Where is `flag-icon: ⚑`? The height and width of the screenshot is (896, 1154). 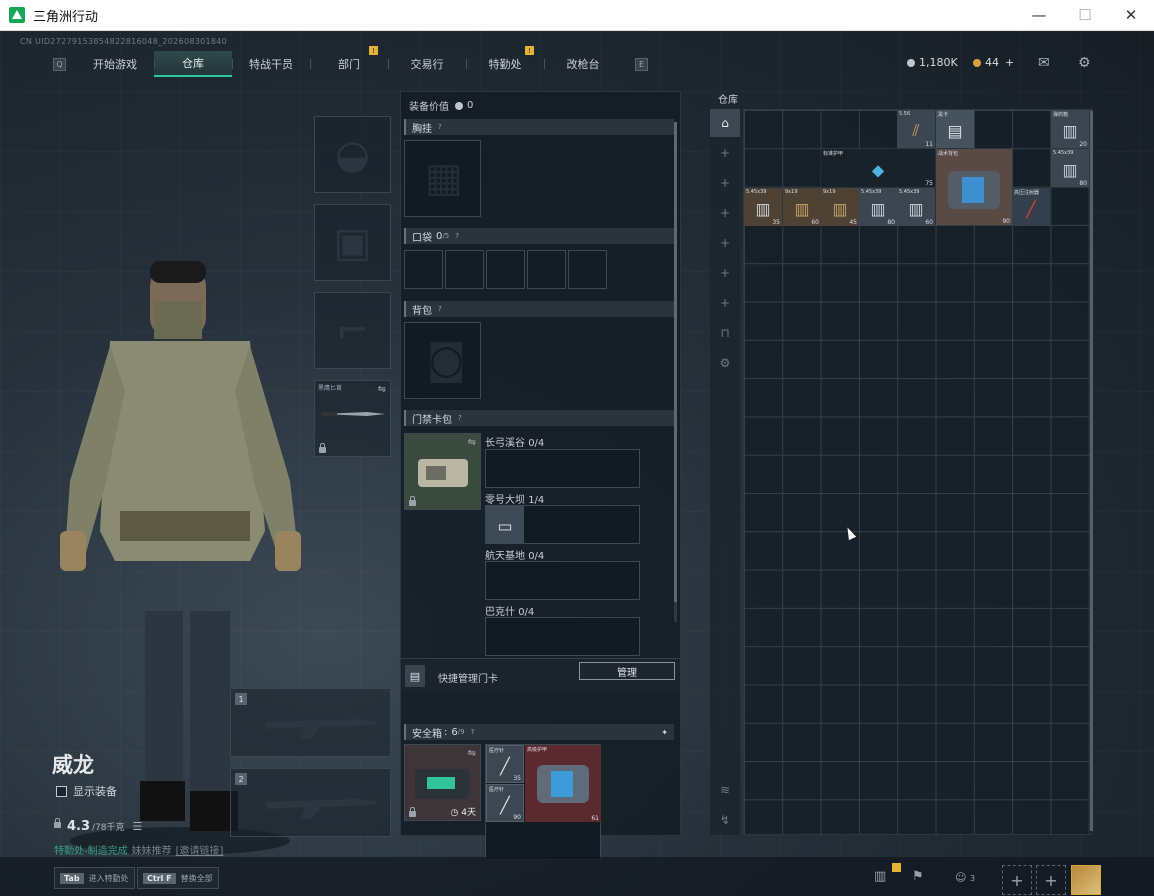
flag-icon: ⚑ is located at coordinates (918, 876).